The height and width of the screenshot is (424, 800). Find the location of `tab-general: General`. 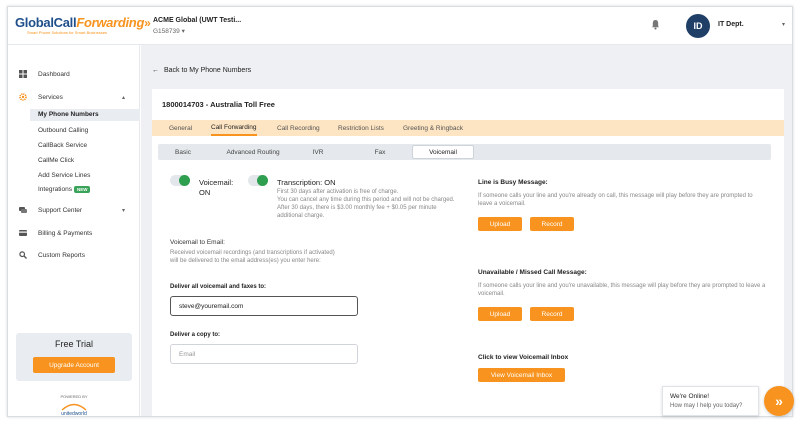

tab-general: General is located at coordinates (180, 128).